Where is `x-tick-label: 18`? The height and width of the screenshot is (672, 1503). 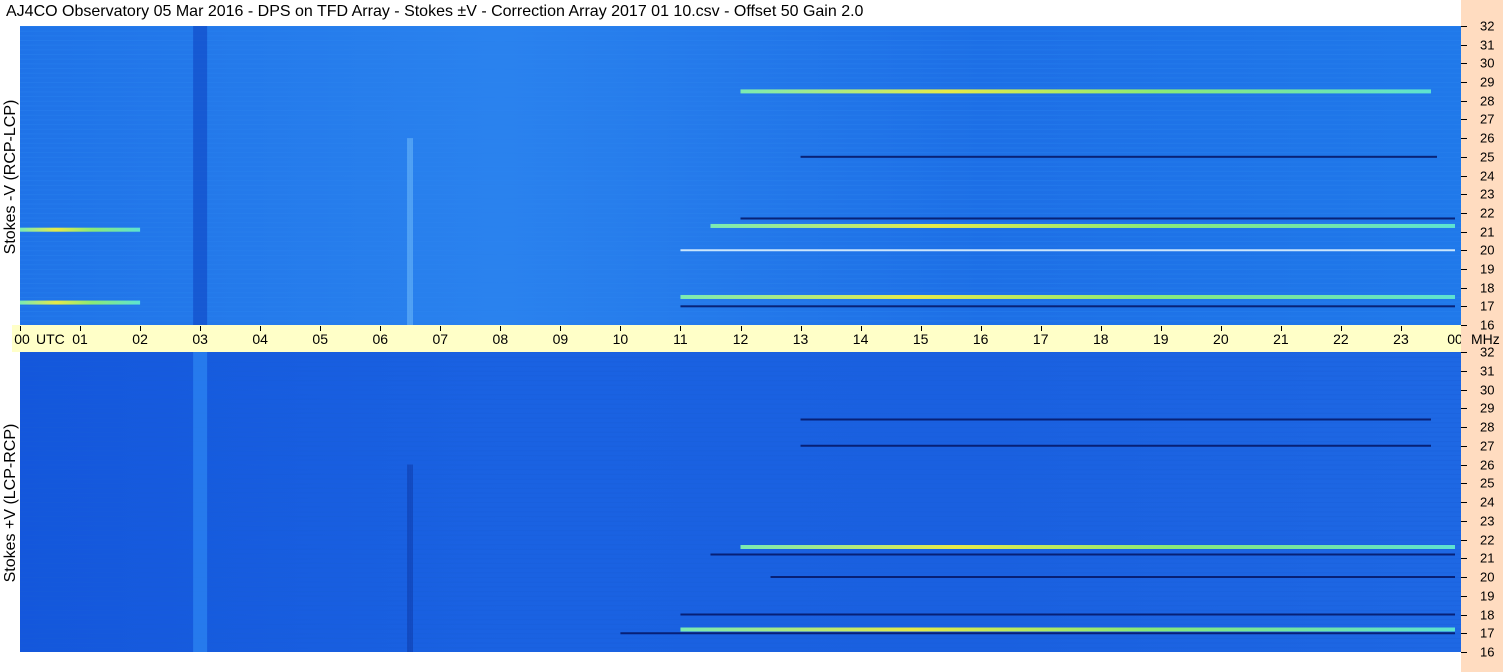 x-tick-label: 18 is located at coordinates (1100, 339).